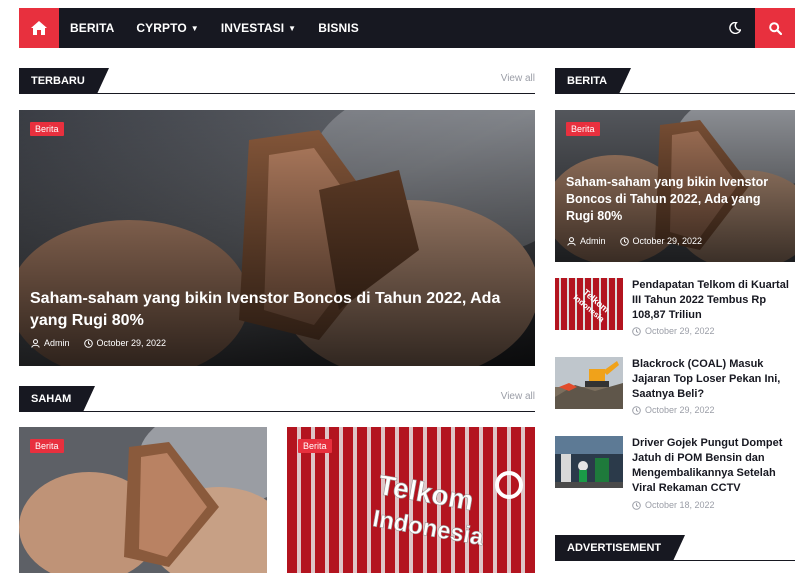 This screenshot has width=808, height=577. I want to click on section-header-advertisement: ADVERTISEMENT, so click(675, 548).